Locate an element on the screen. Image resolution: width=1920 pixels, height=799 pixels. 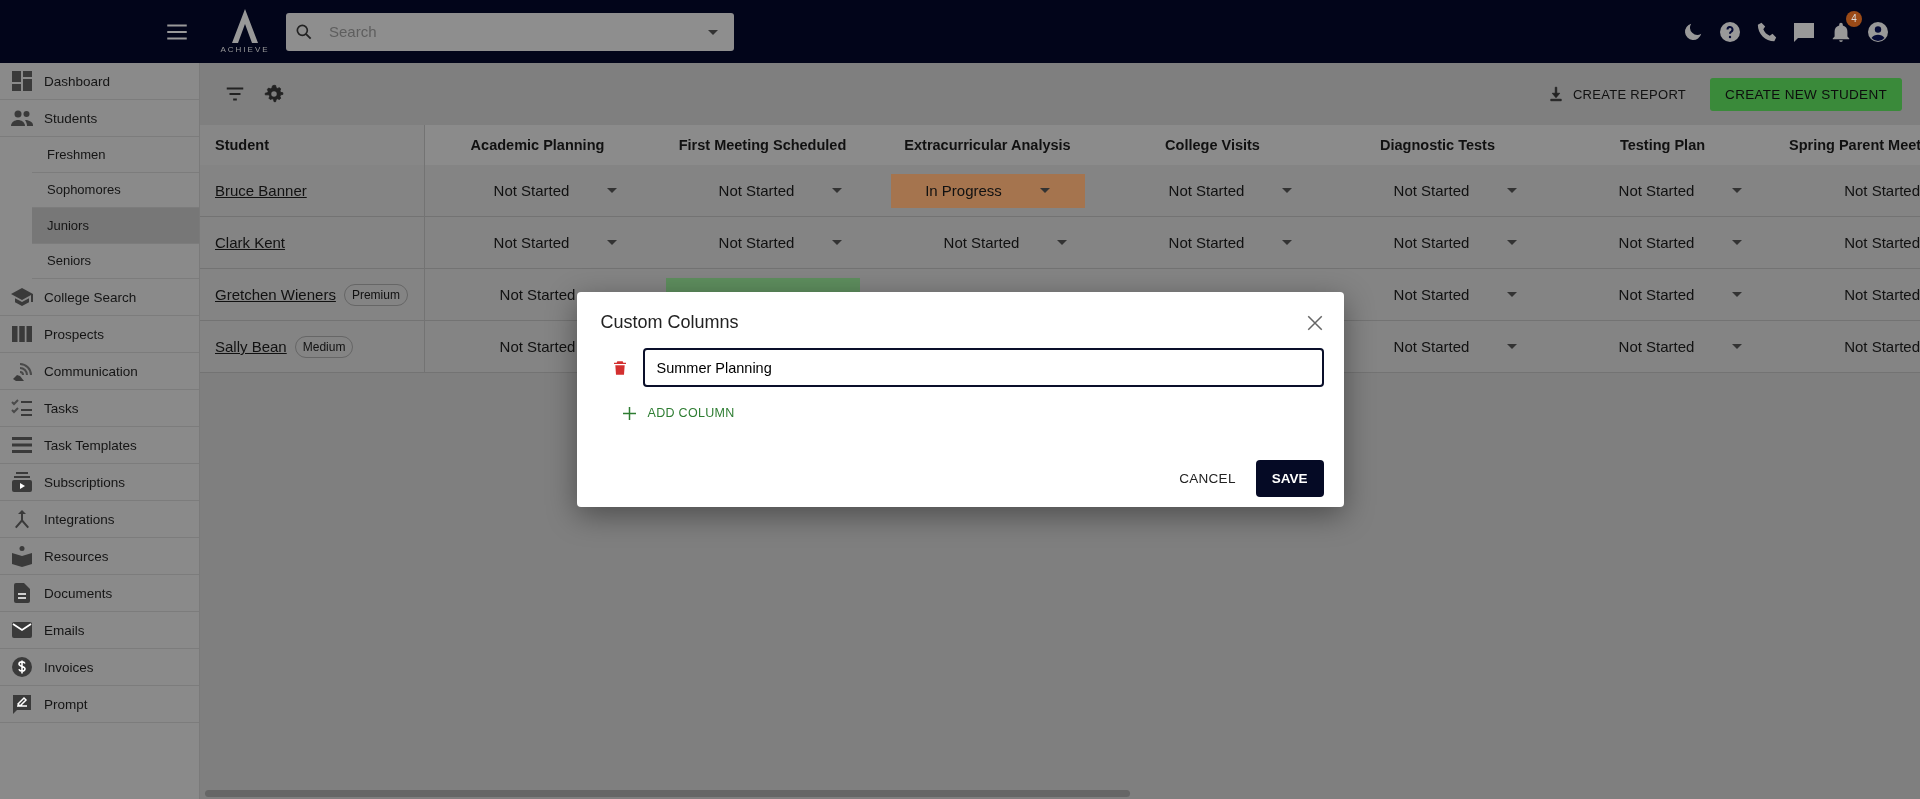
logo-text: ACHIEVE is located at coordinates (245, 49).